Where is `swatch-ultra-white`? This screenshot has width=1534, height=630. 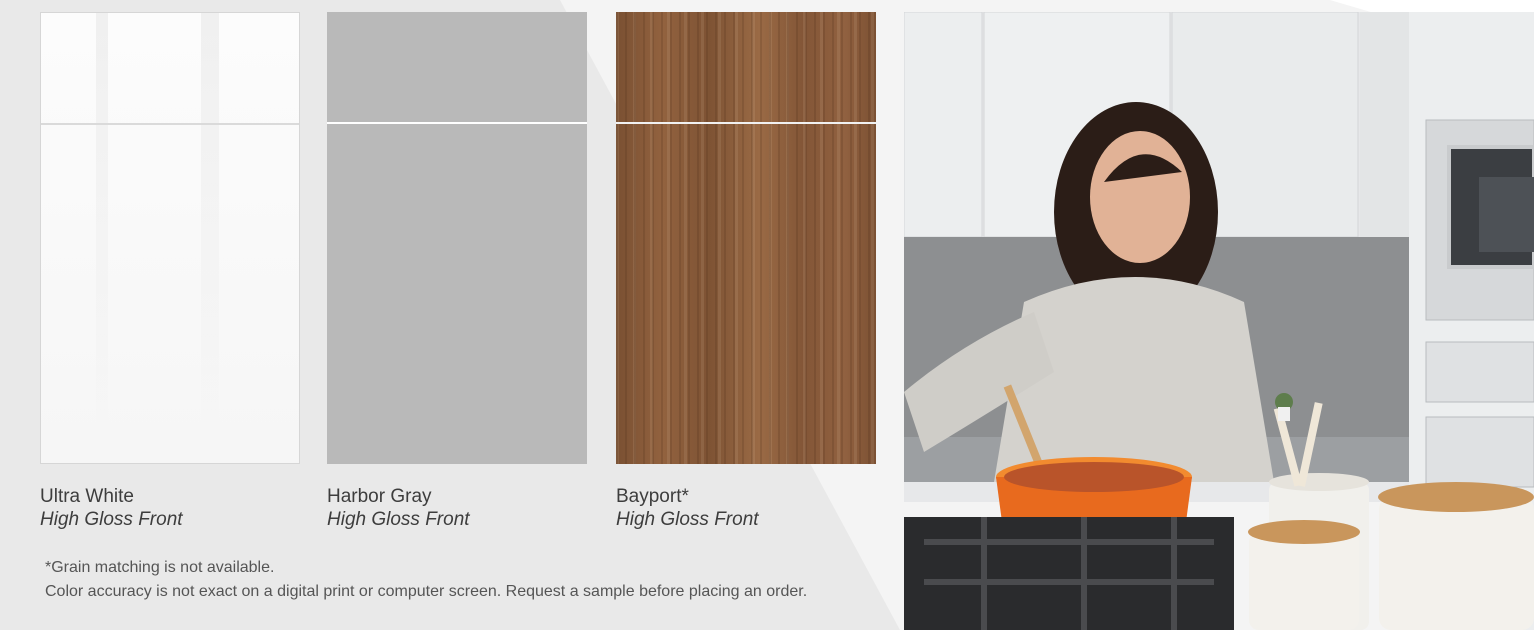
swatch-ultra-white is located at coordinates (170, 238).